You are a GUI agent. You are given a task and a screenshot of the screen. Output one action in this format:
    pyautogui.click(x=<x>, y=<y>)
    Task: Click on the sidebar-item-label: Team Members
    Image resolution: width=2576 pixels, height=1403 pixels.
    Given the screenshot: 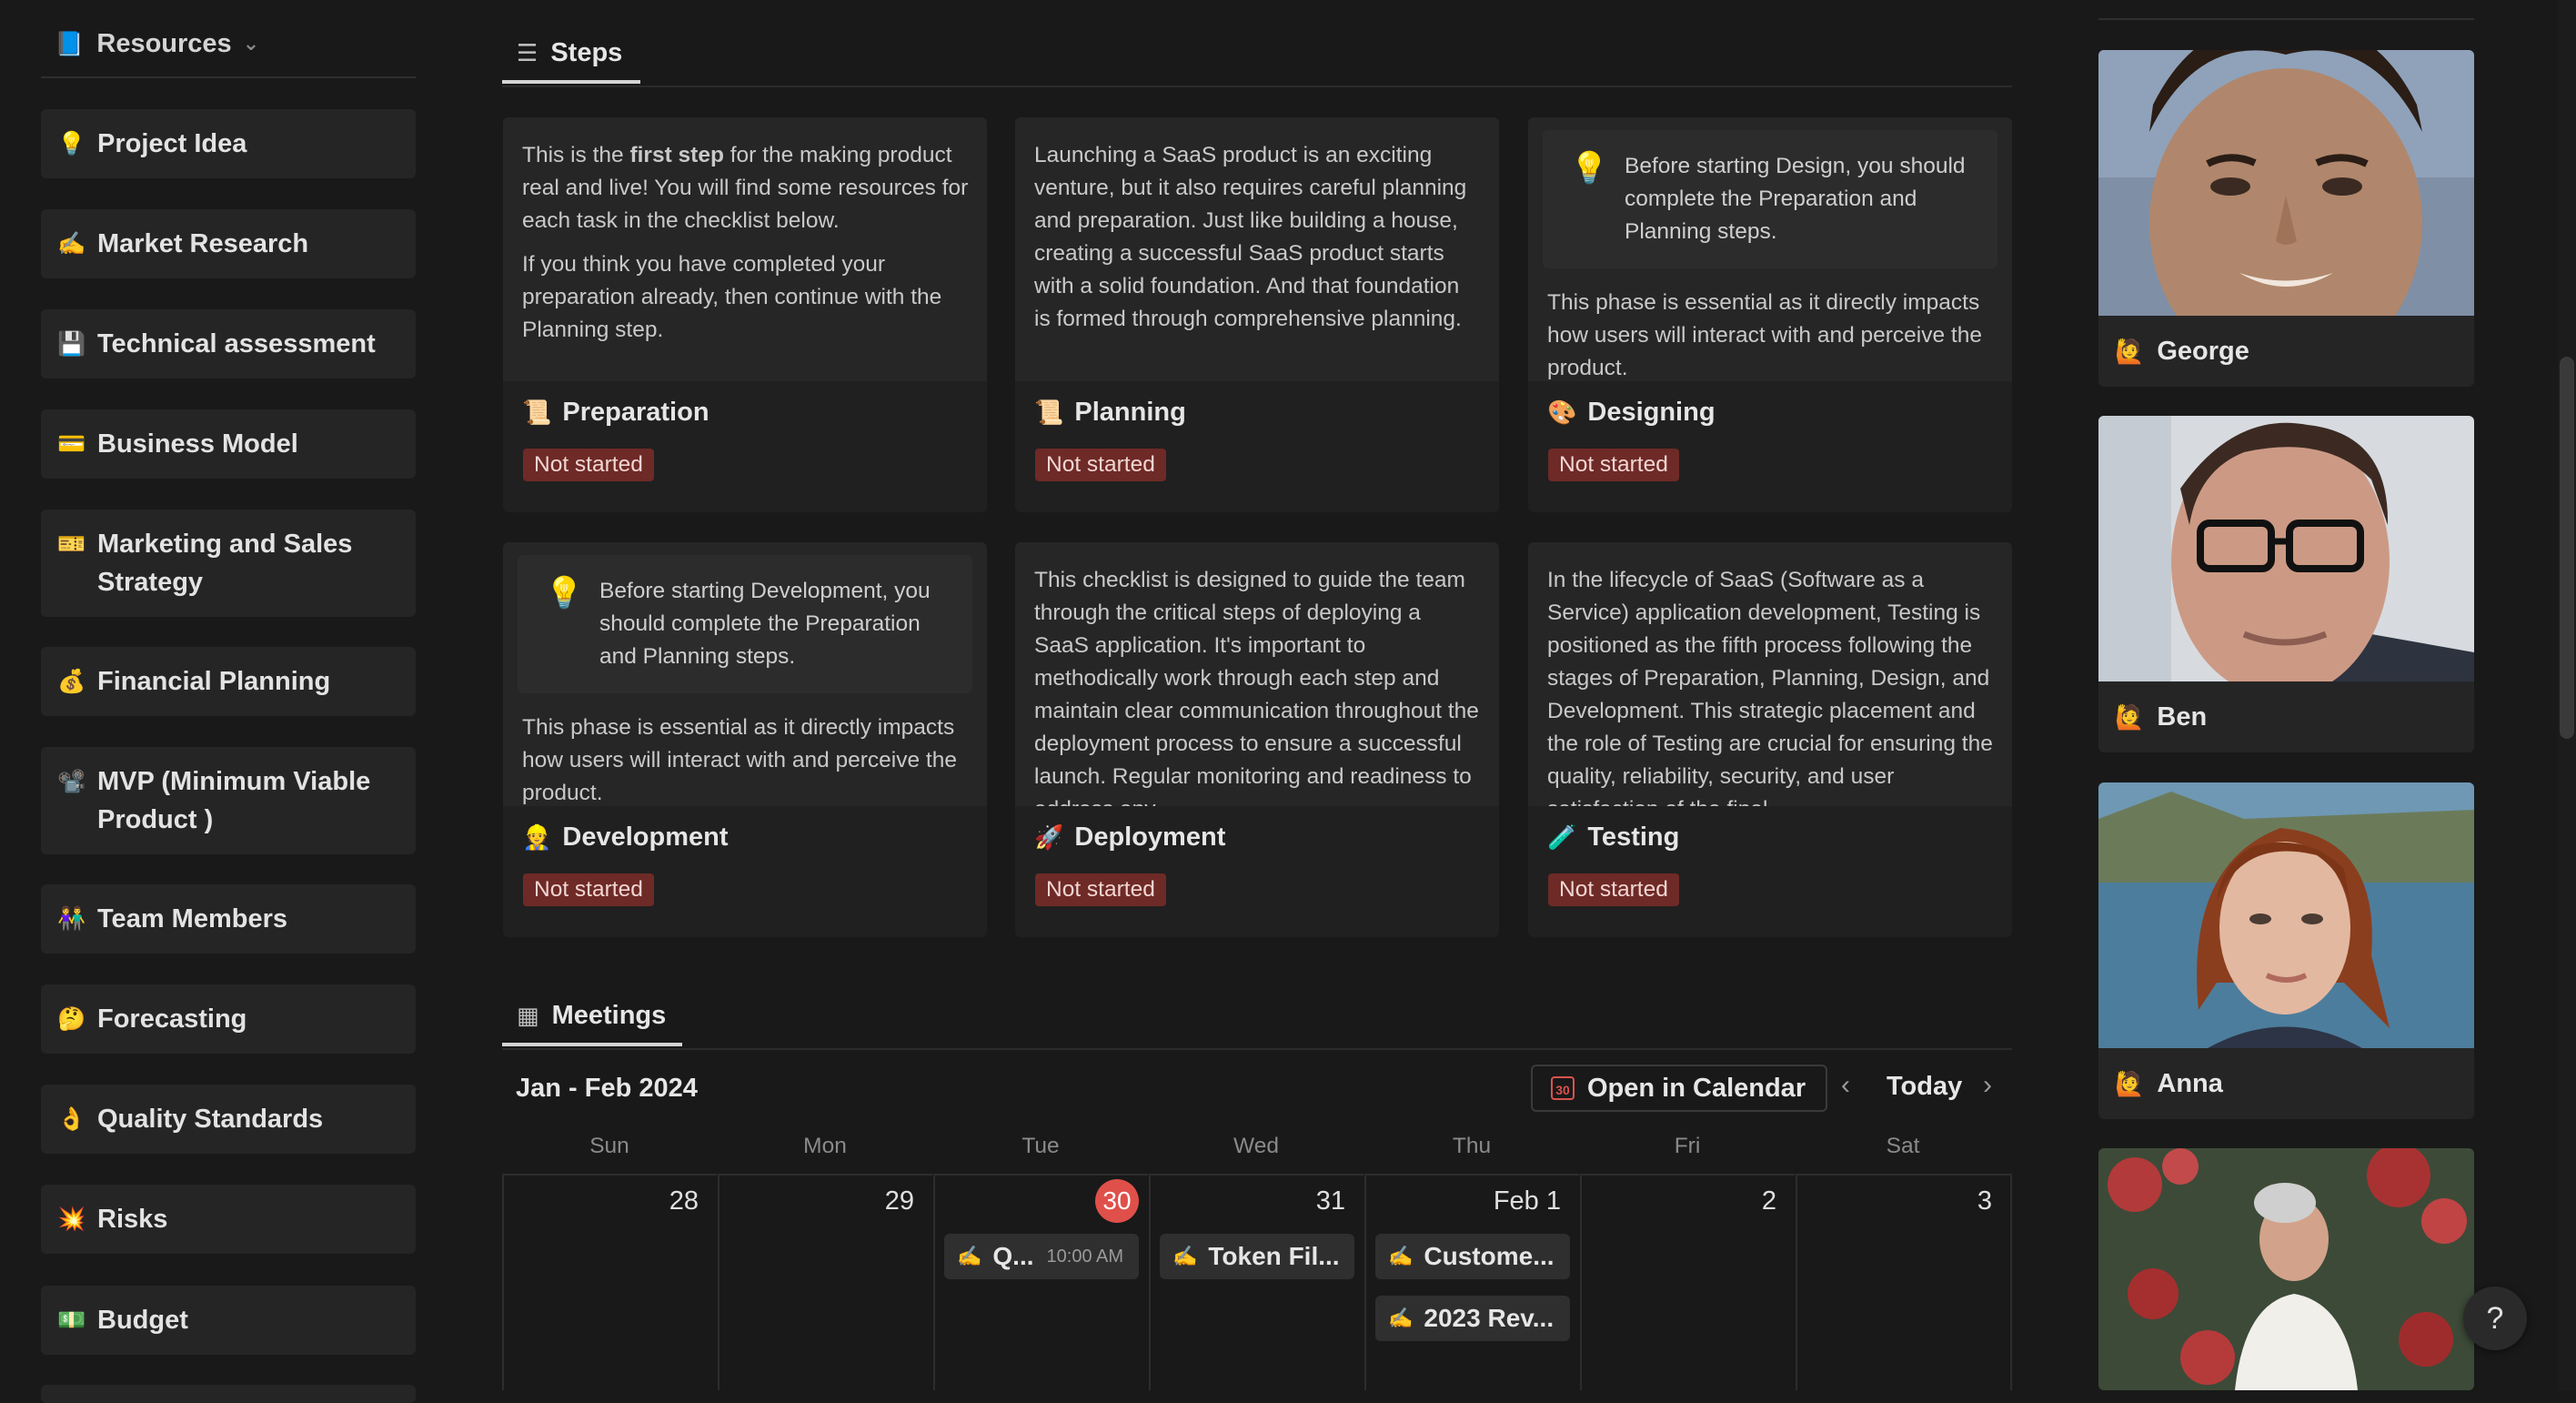 What is the action you would take?
    pyautogui.click(x=192, y=919)
    